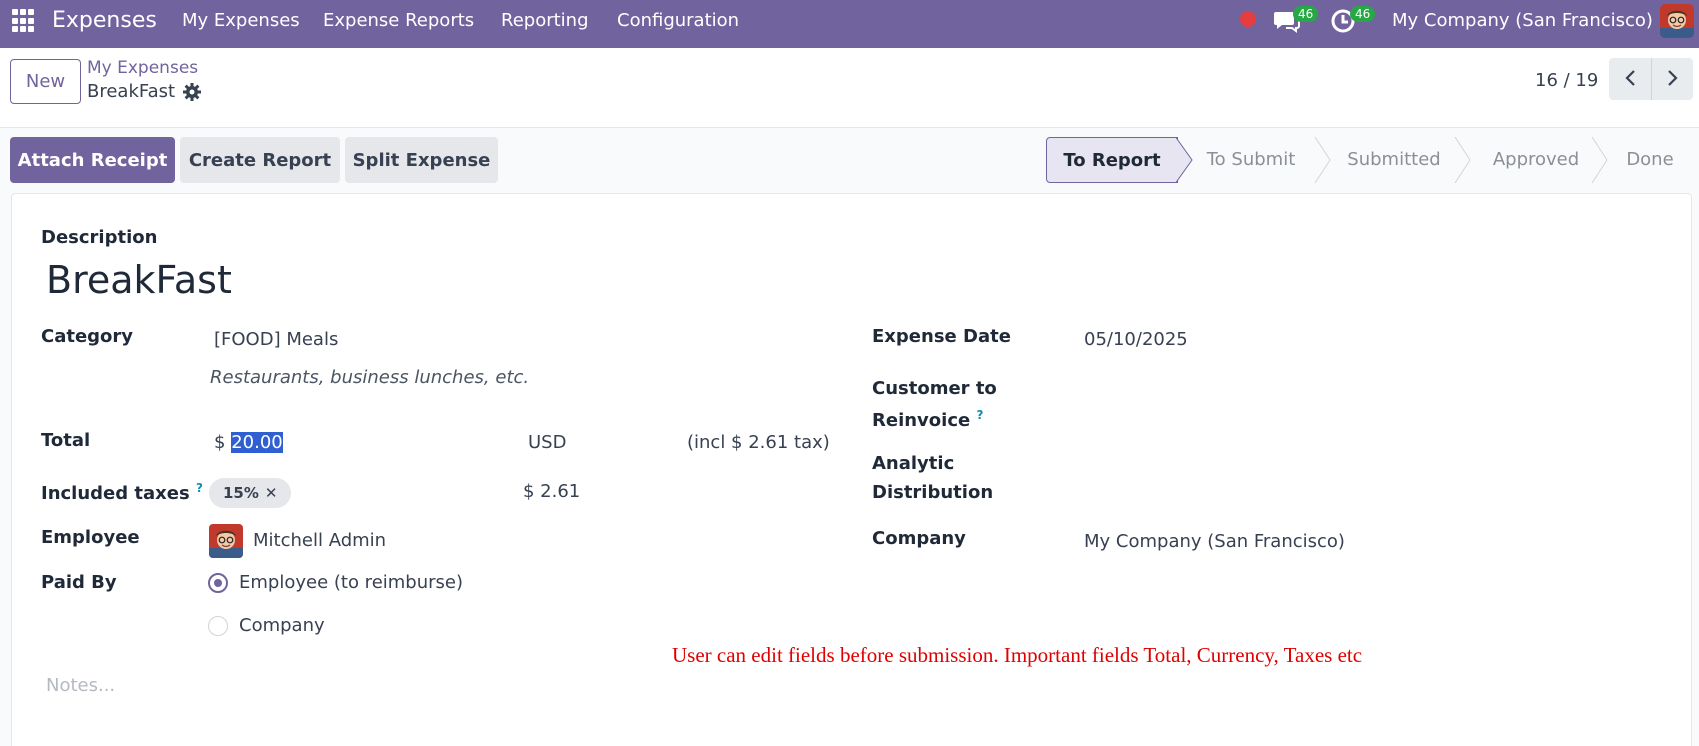 Image resolution: width=1699 pixels, height=746 pixels. What do you see at coordinates (241, 493) in the screenshot?
I see `tax-tag-label: 15%` at bounding box center [241, 493].